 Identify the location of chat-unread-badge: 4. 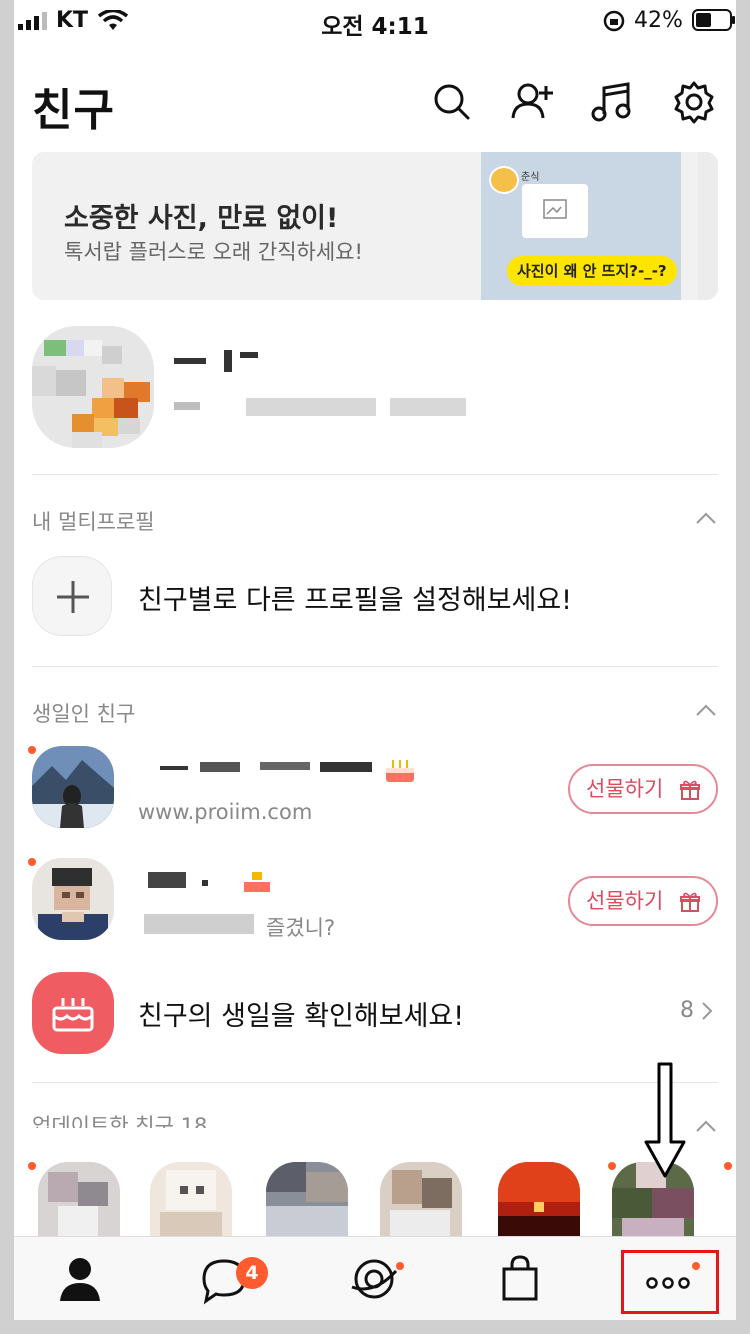
(252, 1273).